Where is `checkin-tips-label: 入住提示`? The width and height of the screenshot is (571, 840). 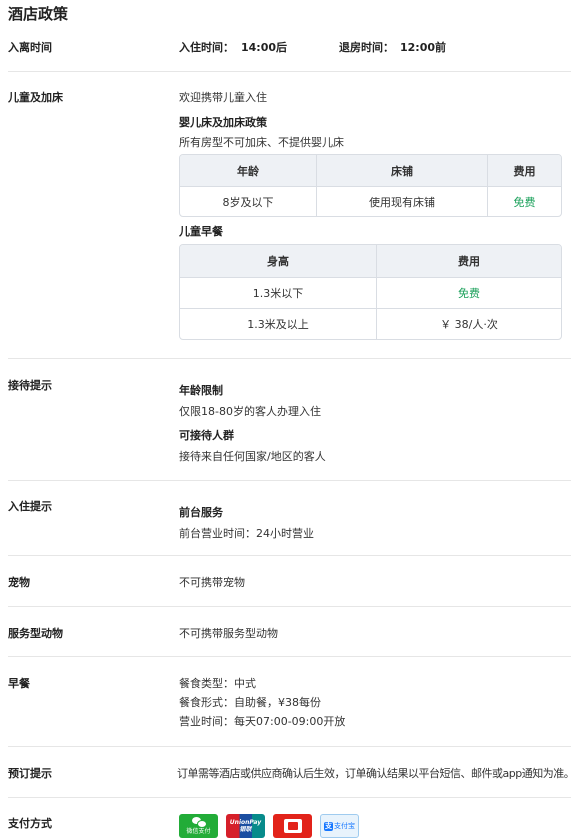
checkin-tips-label: 入住提示 is located at coordinates (30, 506).